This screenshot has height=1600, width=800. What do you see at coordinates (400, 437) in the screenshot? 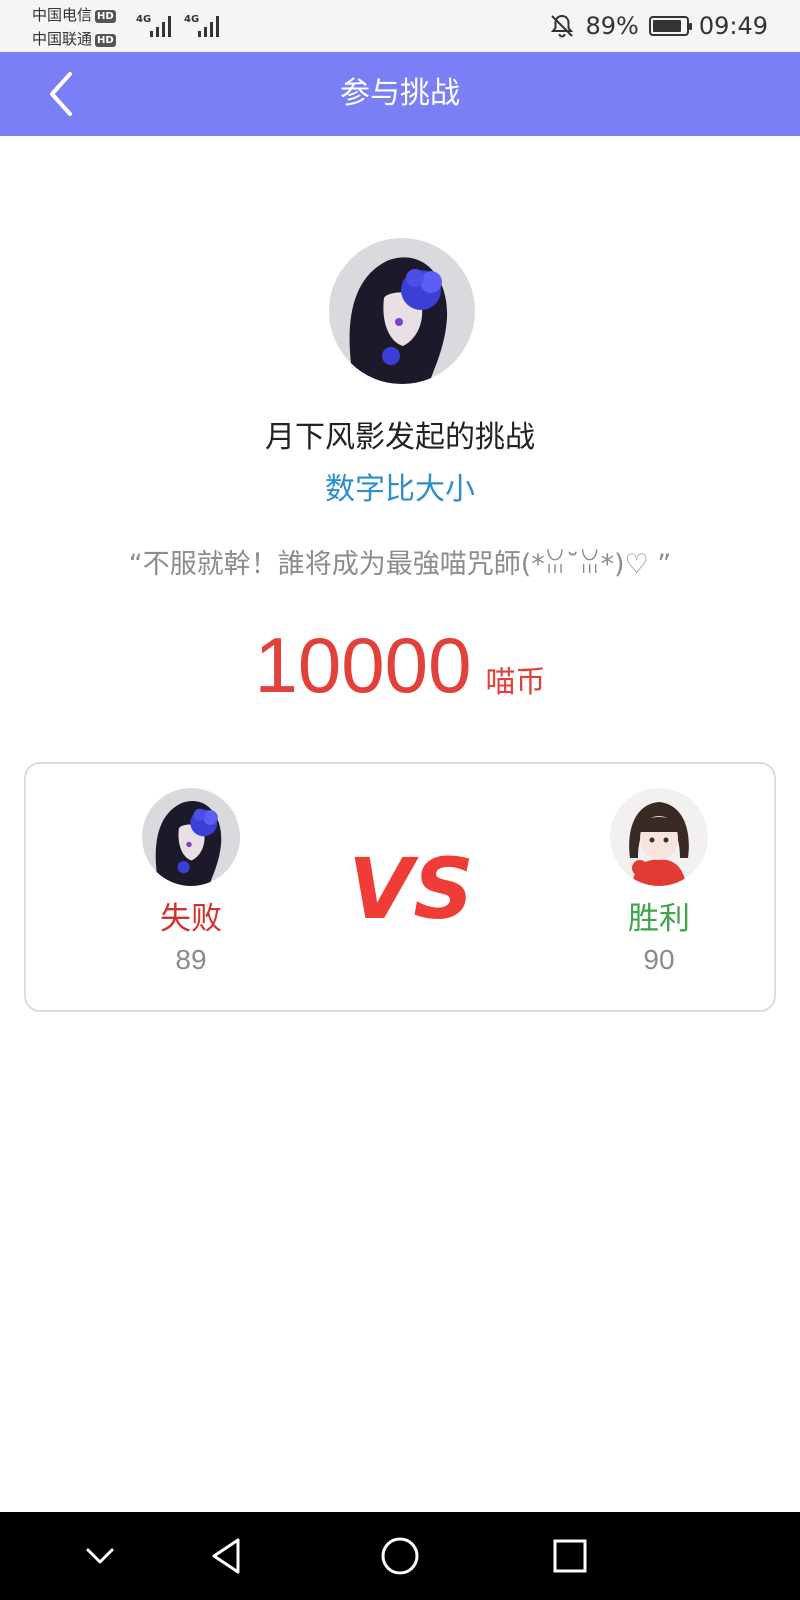
I see `challenge-title: 月下风影发起的挑战` at bounding box center [400, 437].